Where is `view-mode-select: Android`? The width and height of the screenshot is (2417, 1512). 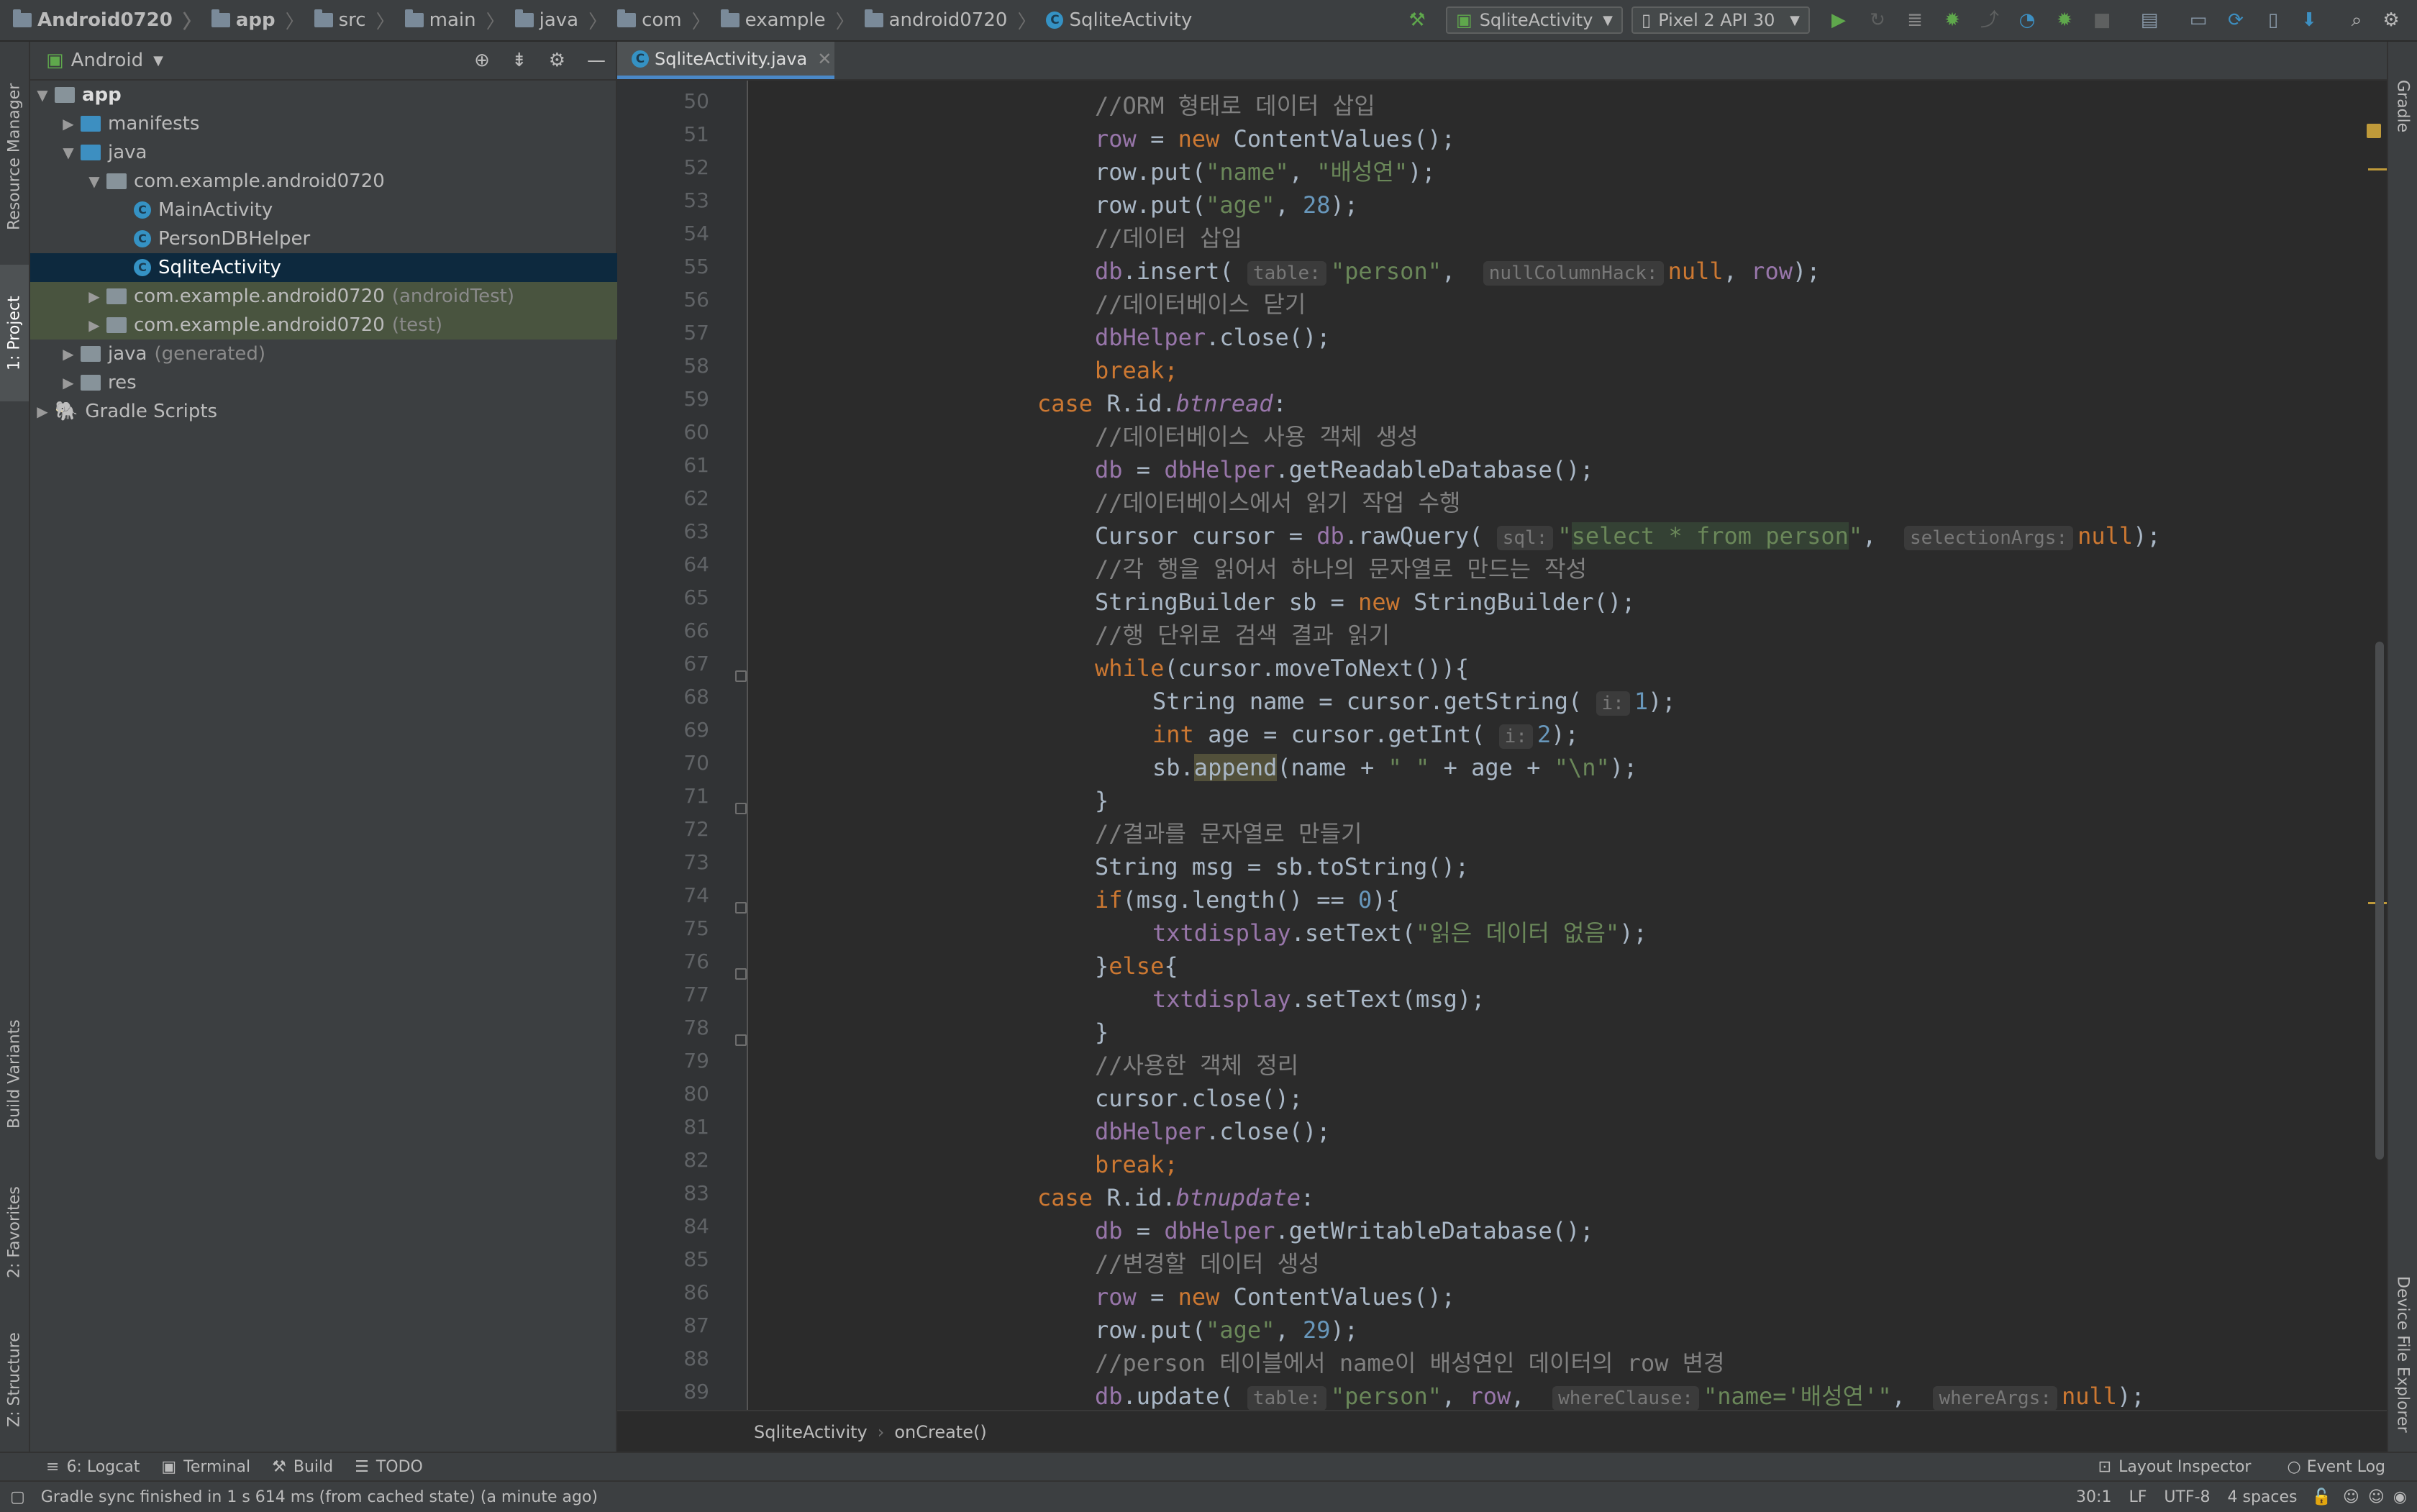
view-mode-select: Android is located at coordinates (108, 60).